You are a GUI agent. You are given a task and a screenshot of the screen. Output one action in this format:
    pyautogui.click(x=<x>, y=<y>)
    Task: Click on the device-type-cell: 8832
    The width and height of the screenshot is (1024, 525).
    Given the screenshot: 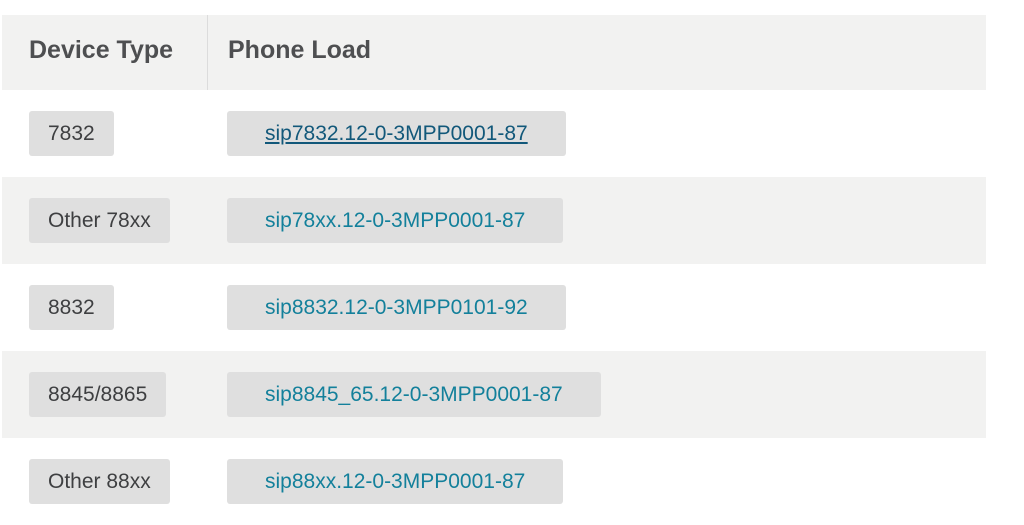 What is the action you would take?
    pyautogui.click(x=71, y=307)
    